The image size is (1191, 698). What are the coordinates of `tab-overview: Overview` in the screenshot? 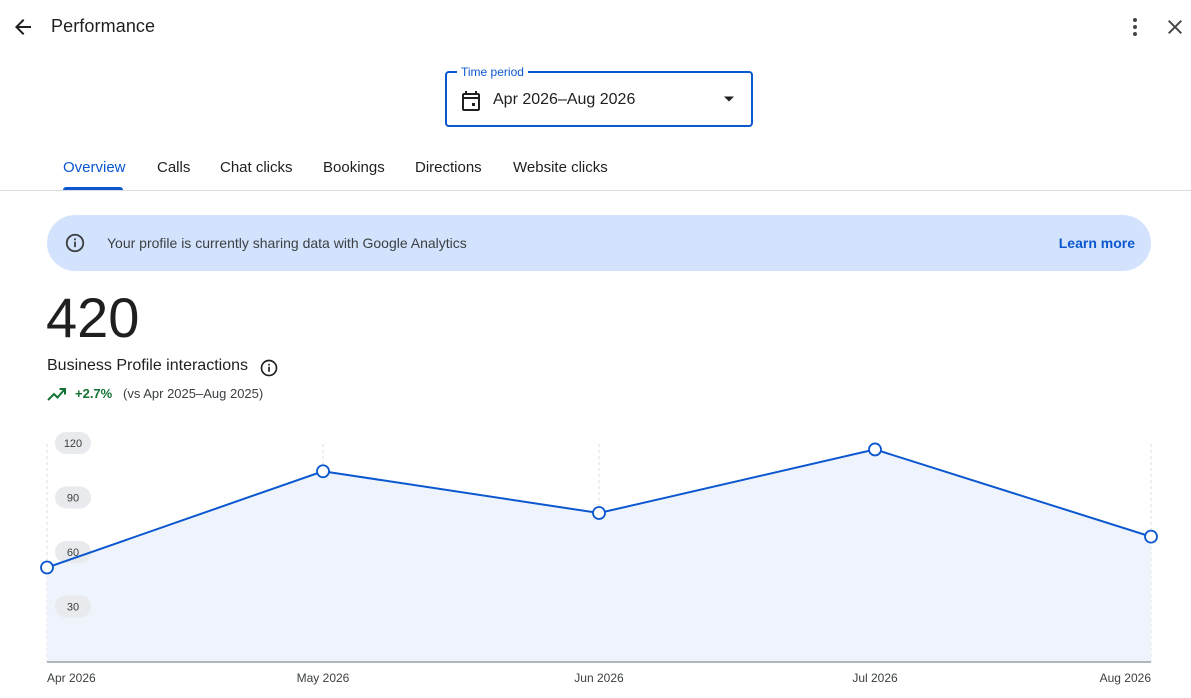 It's located at (94, 170).